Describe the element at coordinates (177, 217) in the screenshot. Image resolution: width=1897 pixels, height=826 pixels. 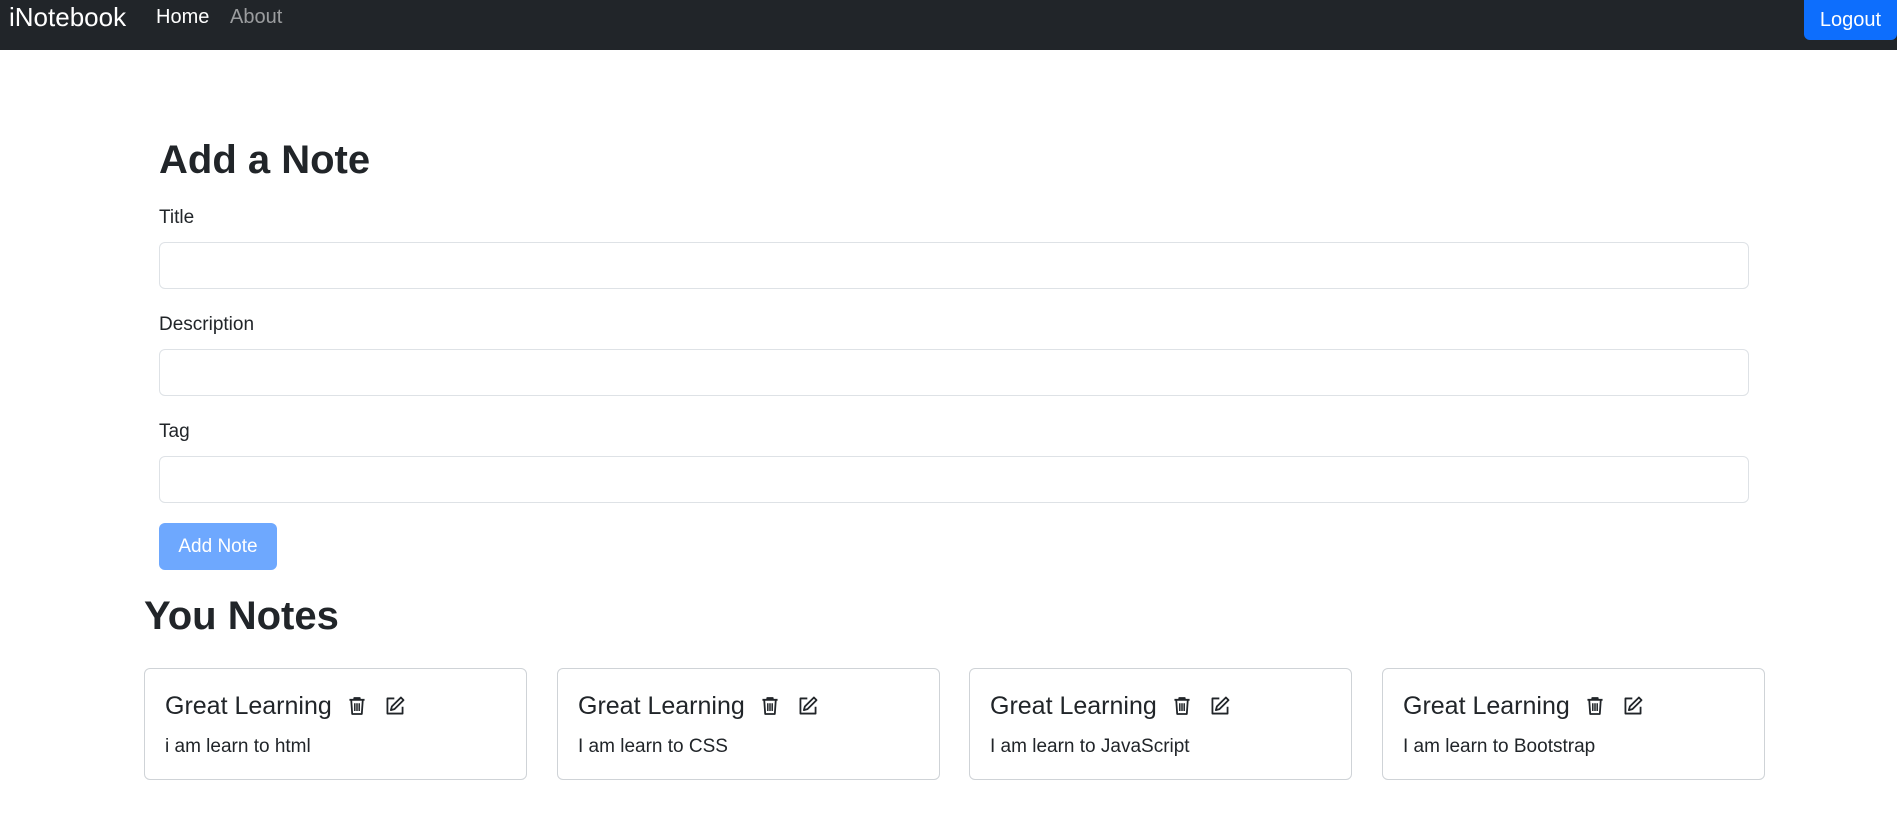
I see `title-label: Title` at that location.